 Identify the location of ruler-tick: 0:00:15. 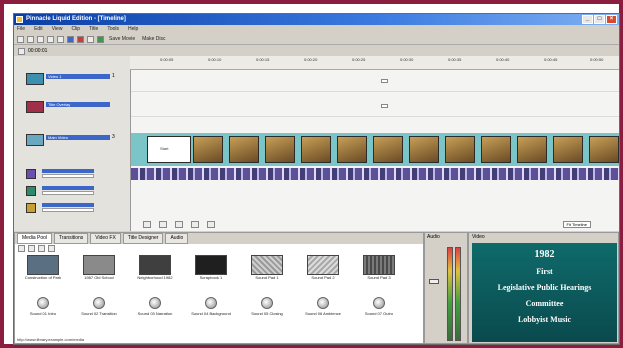
(263, 59).